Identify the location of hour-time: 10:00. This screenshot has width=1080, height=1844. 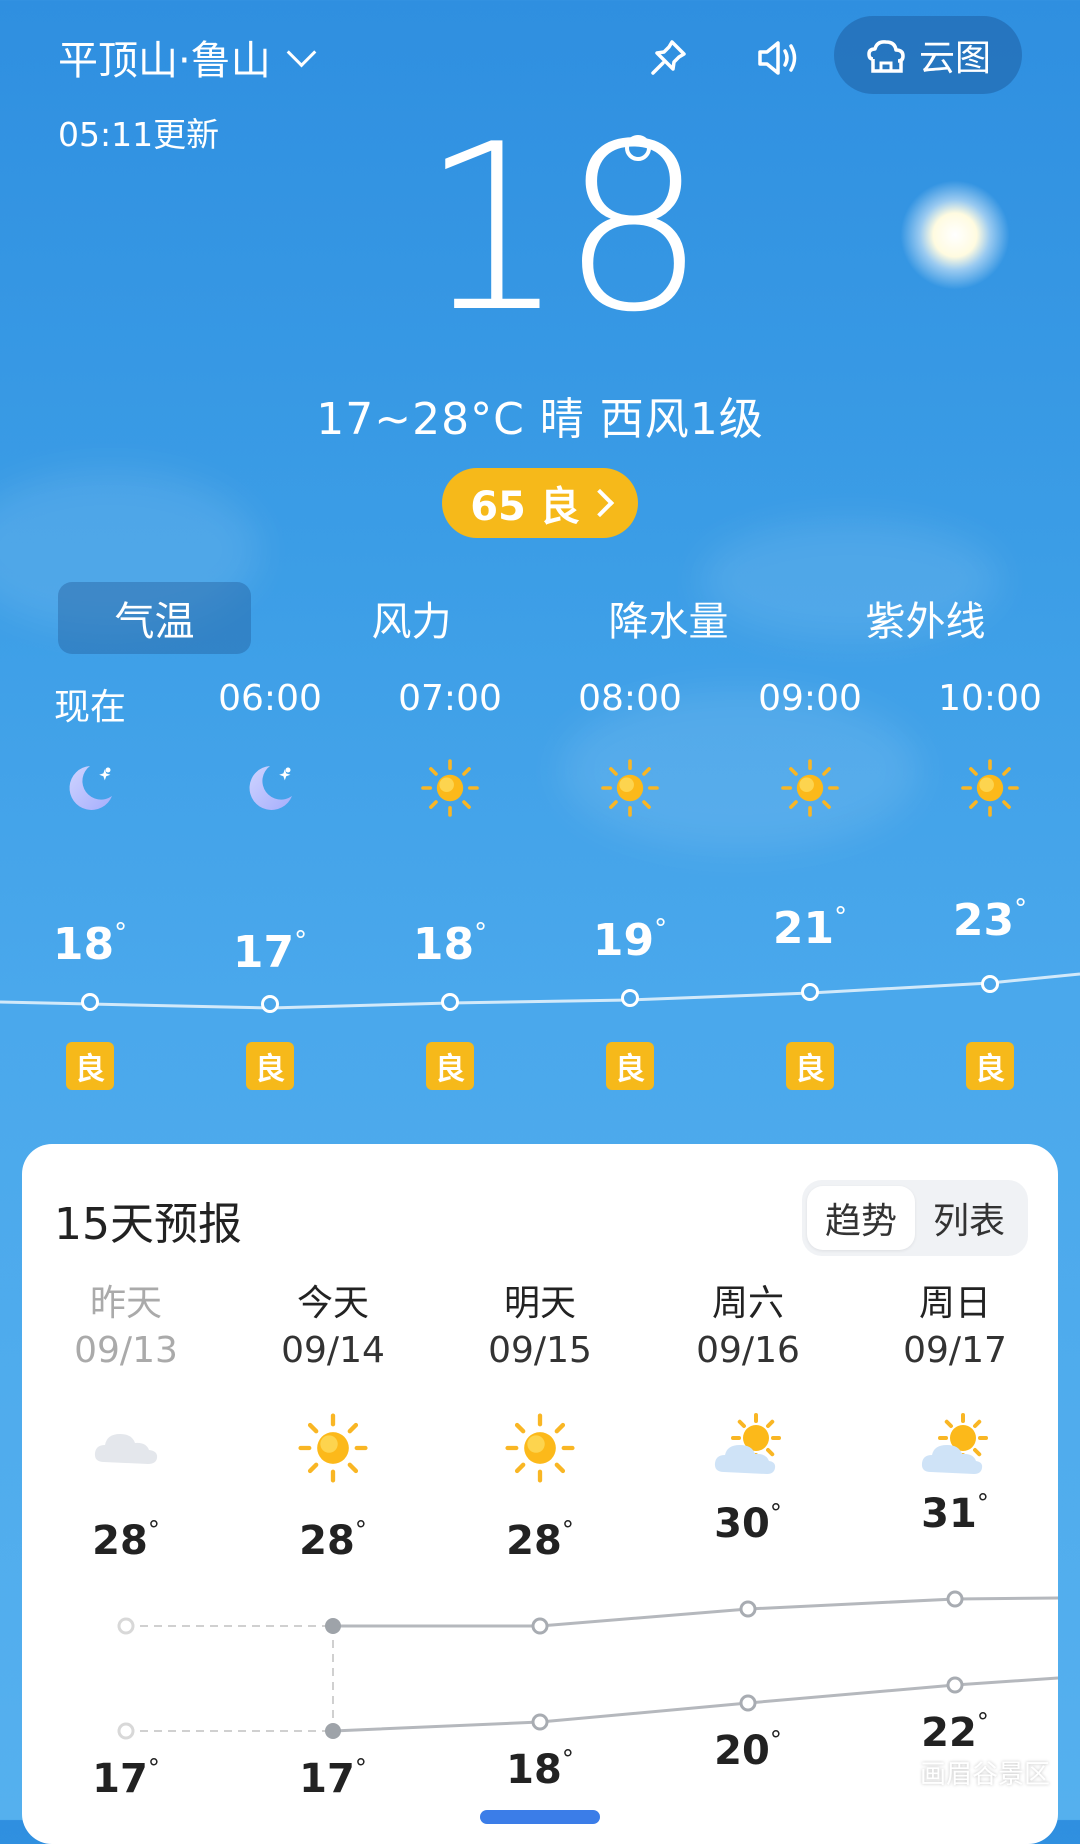
(990, 698).